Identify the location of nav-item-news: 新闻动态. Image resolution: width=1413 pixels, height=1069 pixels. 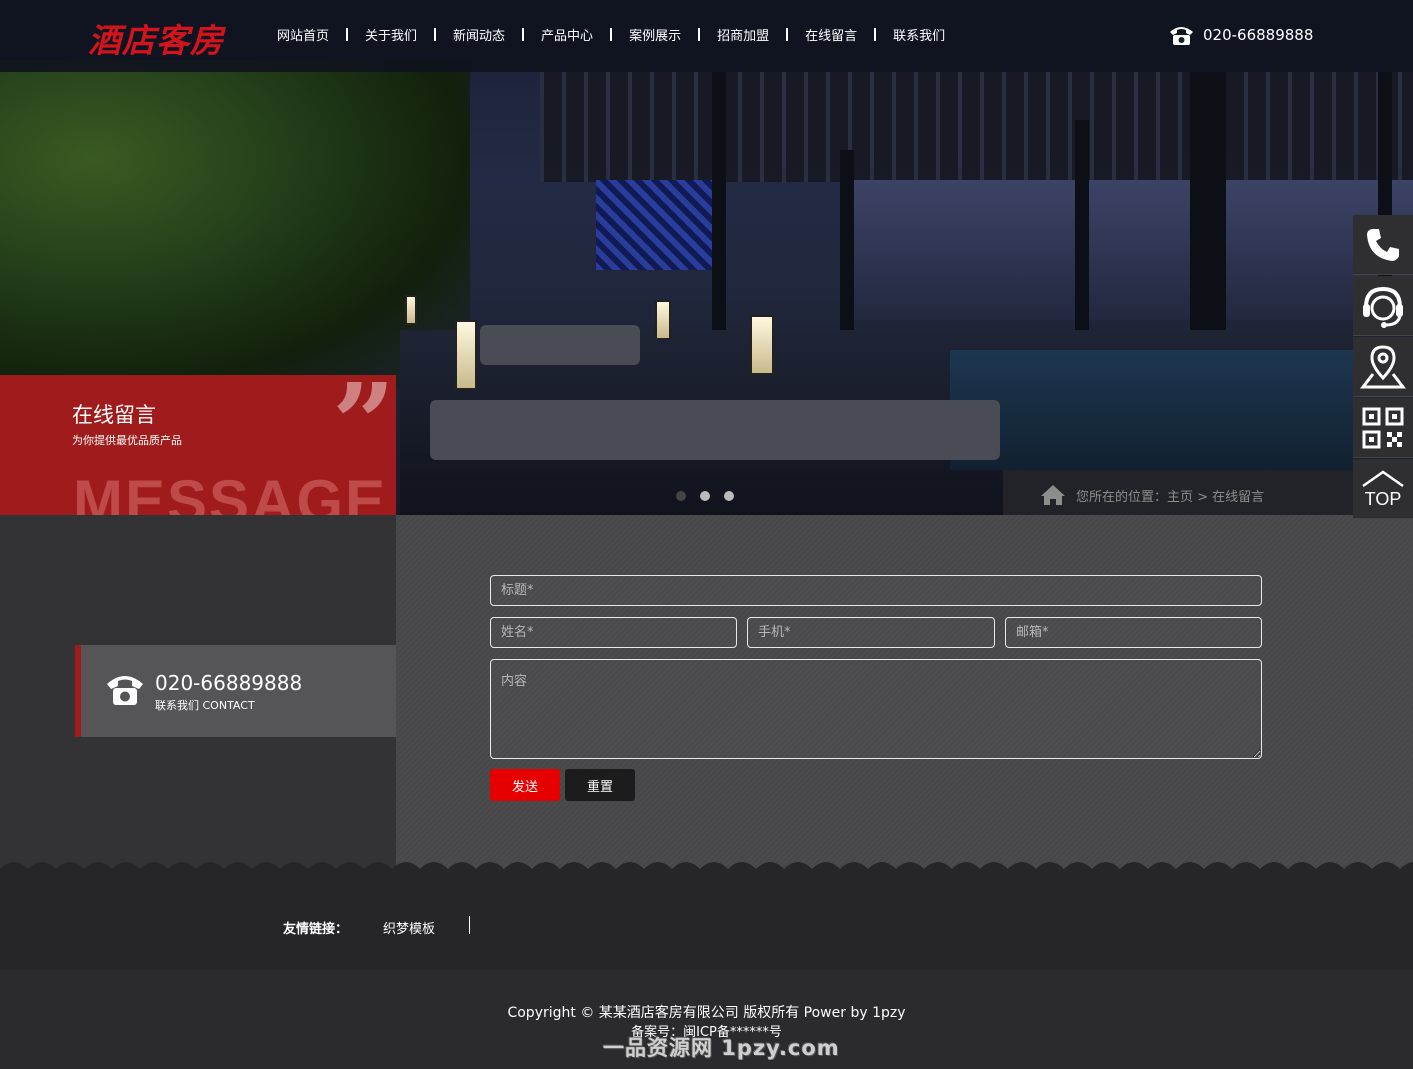
(479, 34).